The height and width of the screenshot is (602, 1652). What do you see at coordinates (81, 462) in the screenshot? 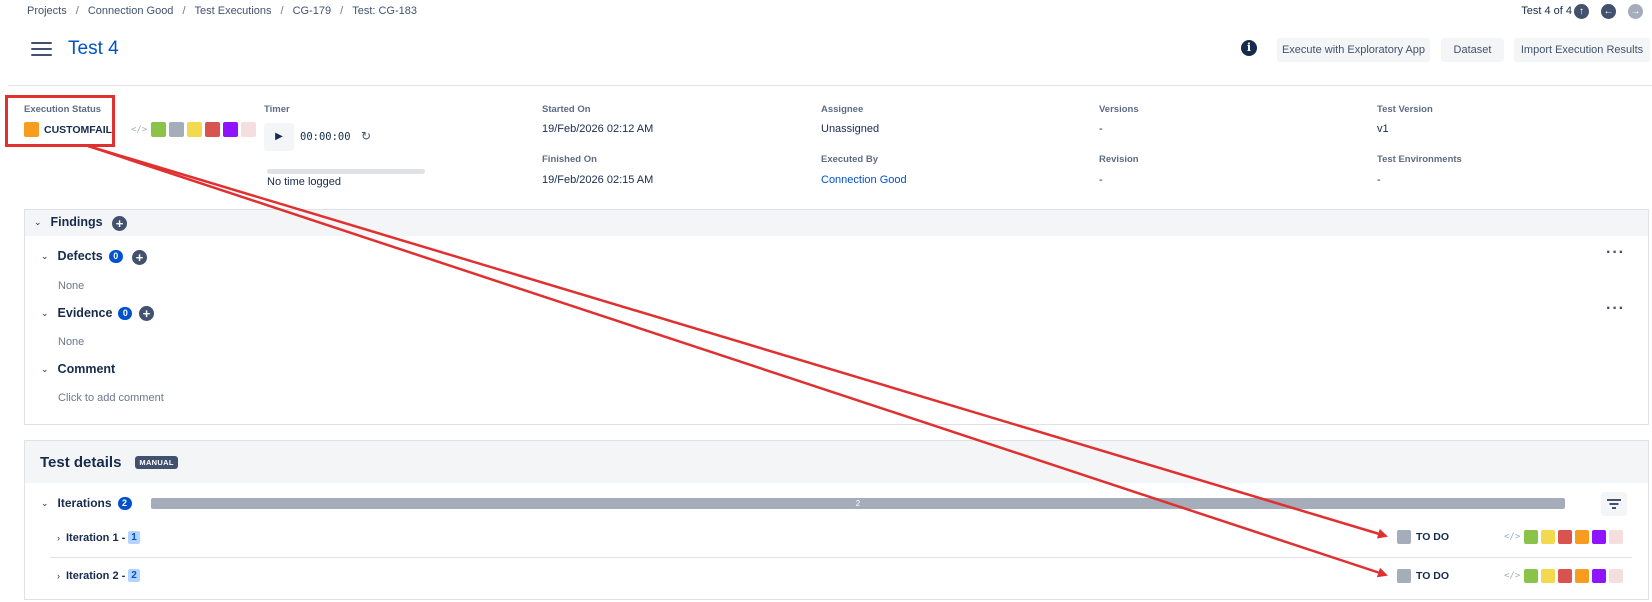
I see `test-details-title: Test details` at bounding box center [81, 462].